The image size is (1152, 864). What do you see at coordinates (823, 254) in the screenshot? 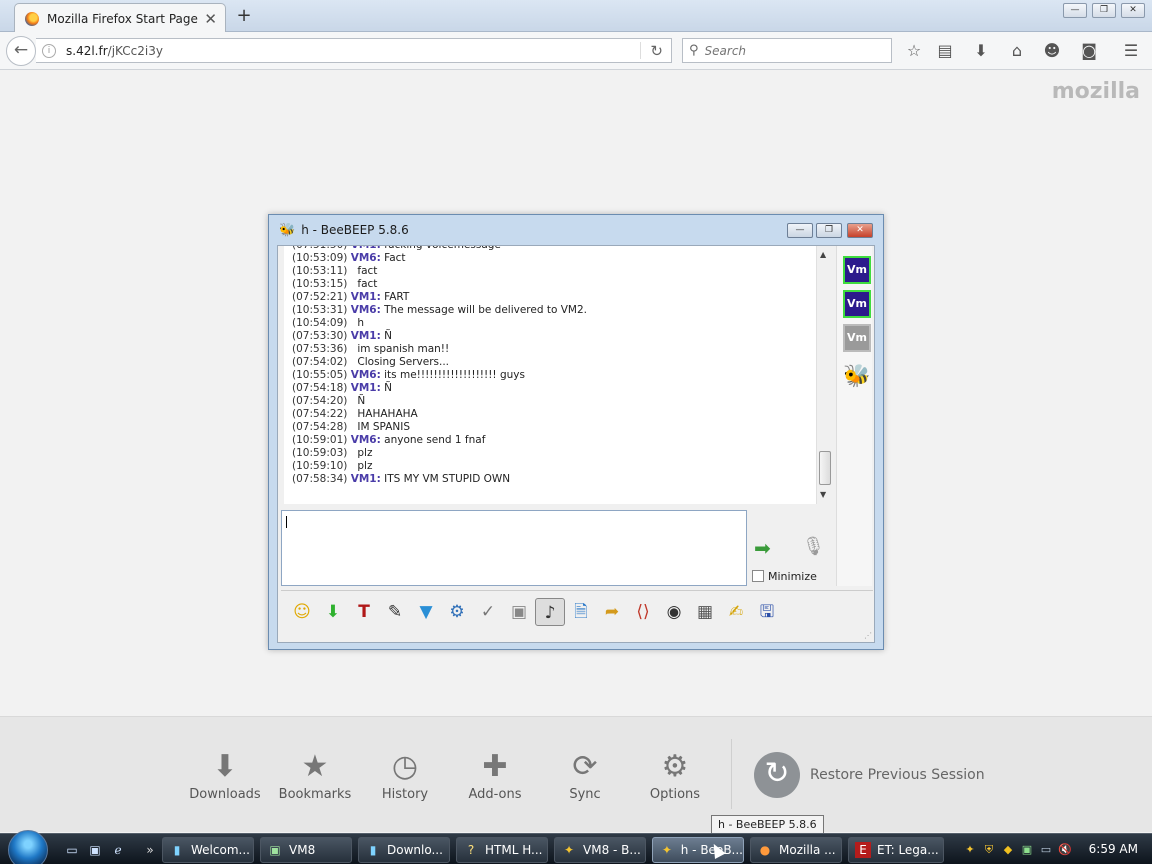
I see `scroll-up-icon: ▲` at bounding box center [823, 254].